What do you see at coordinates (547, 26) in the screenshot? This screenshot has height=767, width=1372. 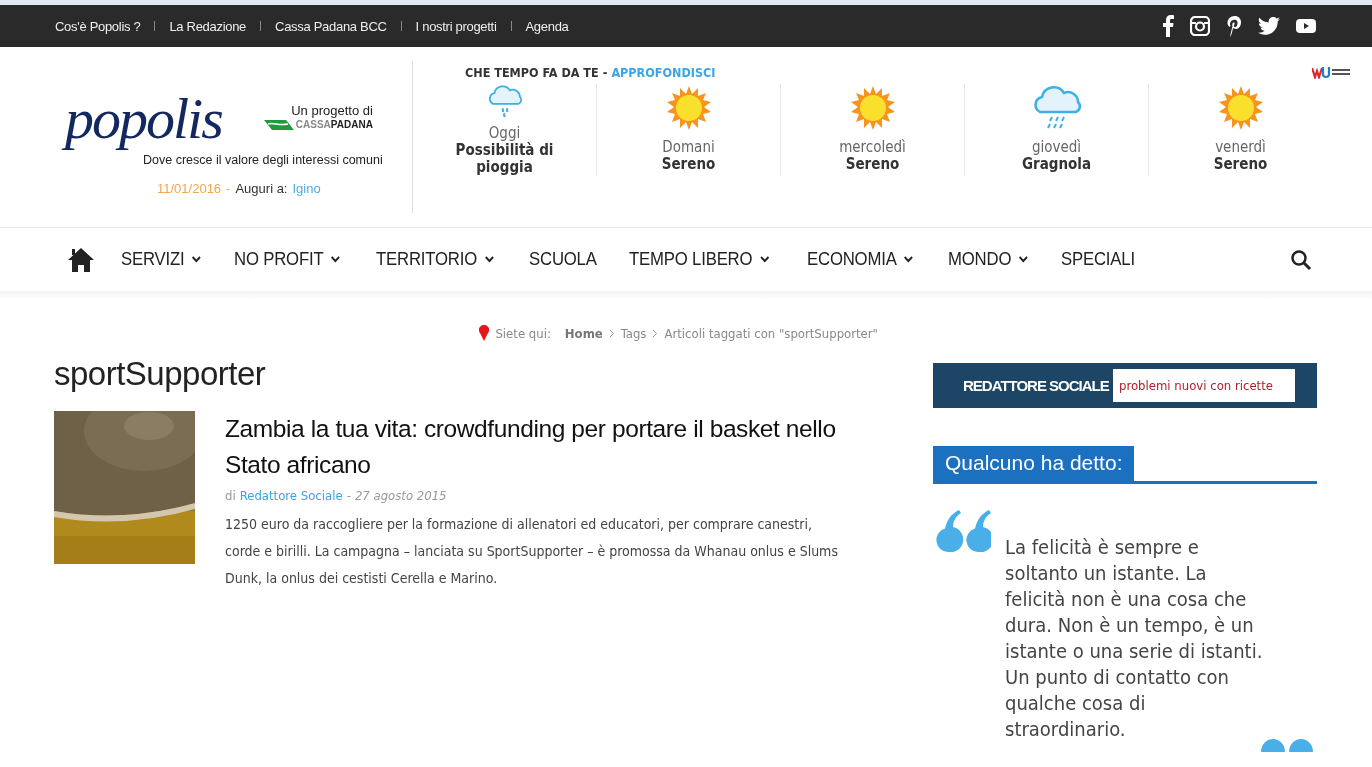 I see `top-menu-link: Agenda` at bounding box center [547, 26].